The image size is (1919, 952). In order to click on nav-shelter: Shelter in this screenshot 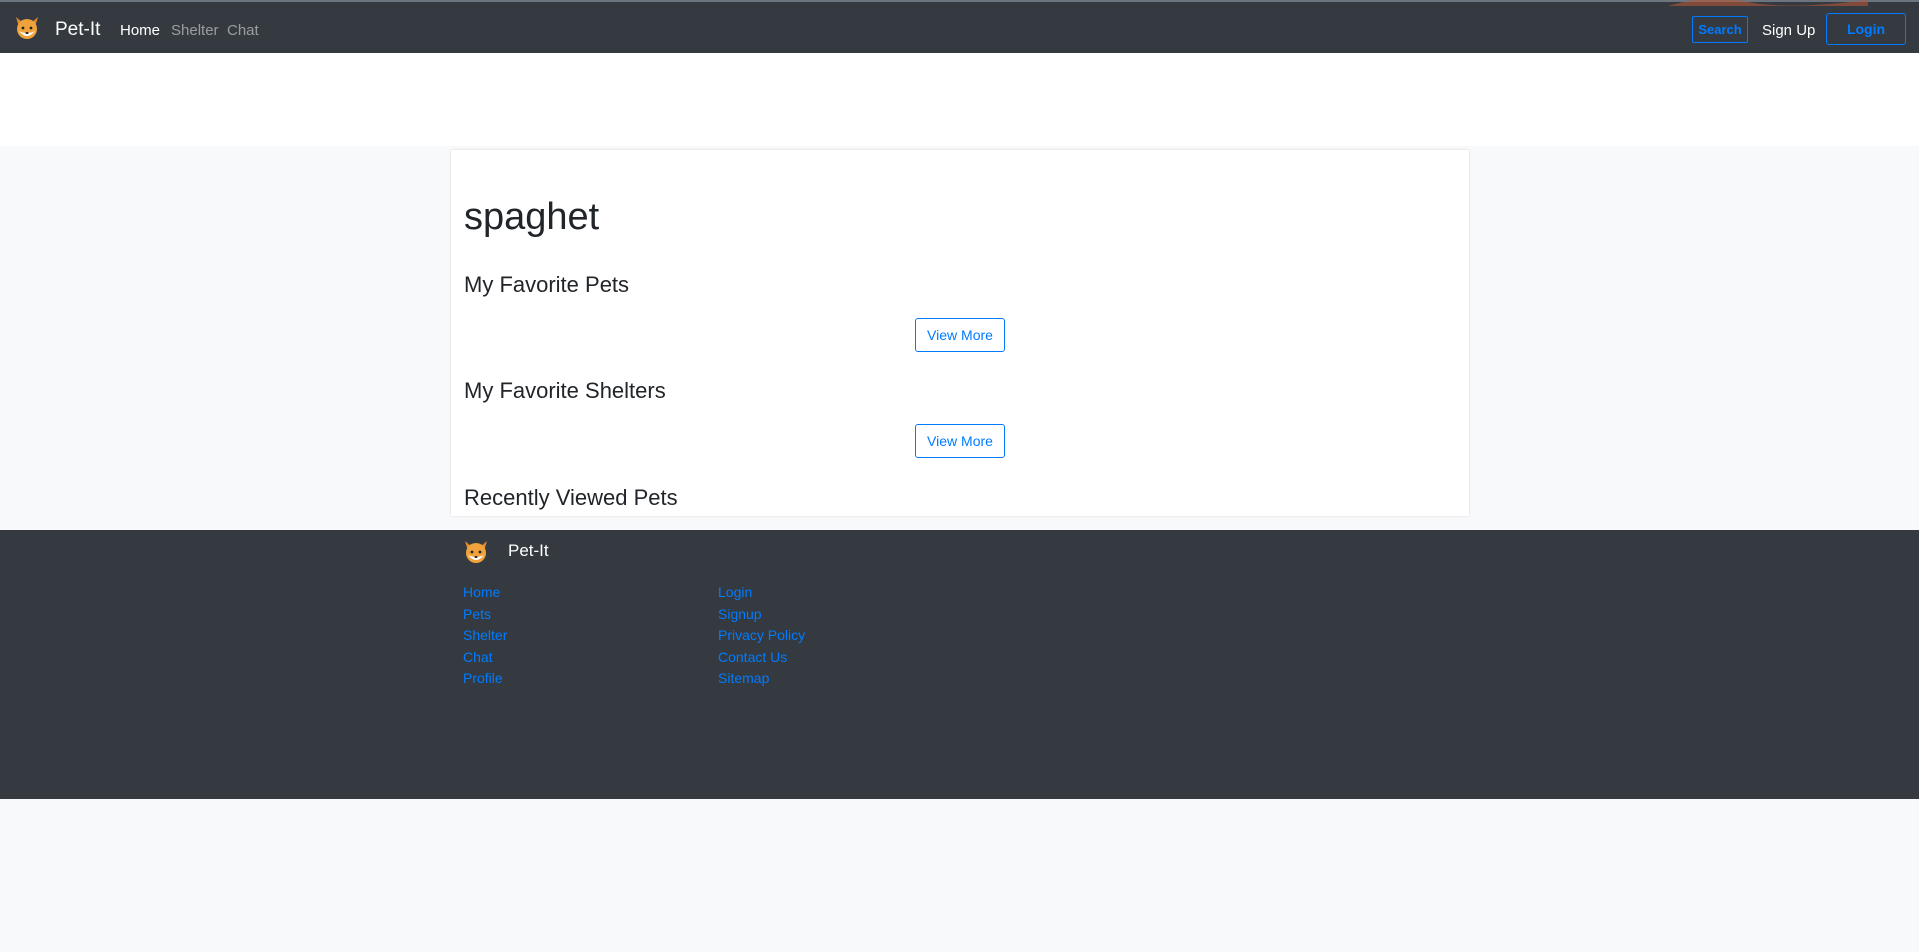, I will do `click(195, 30)`.